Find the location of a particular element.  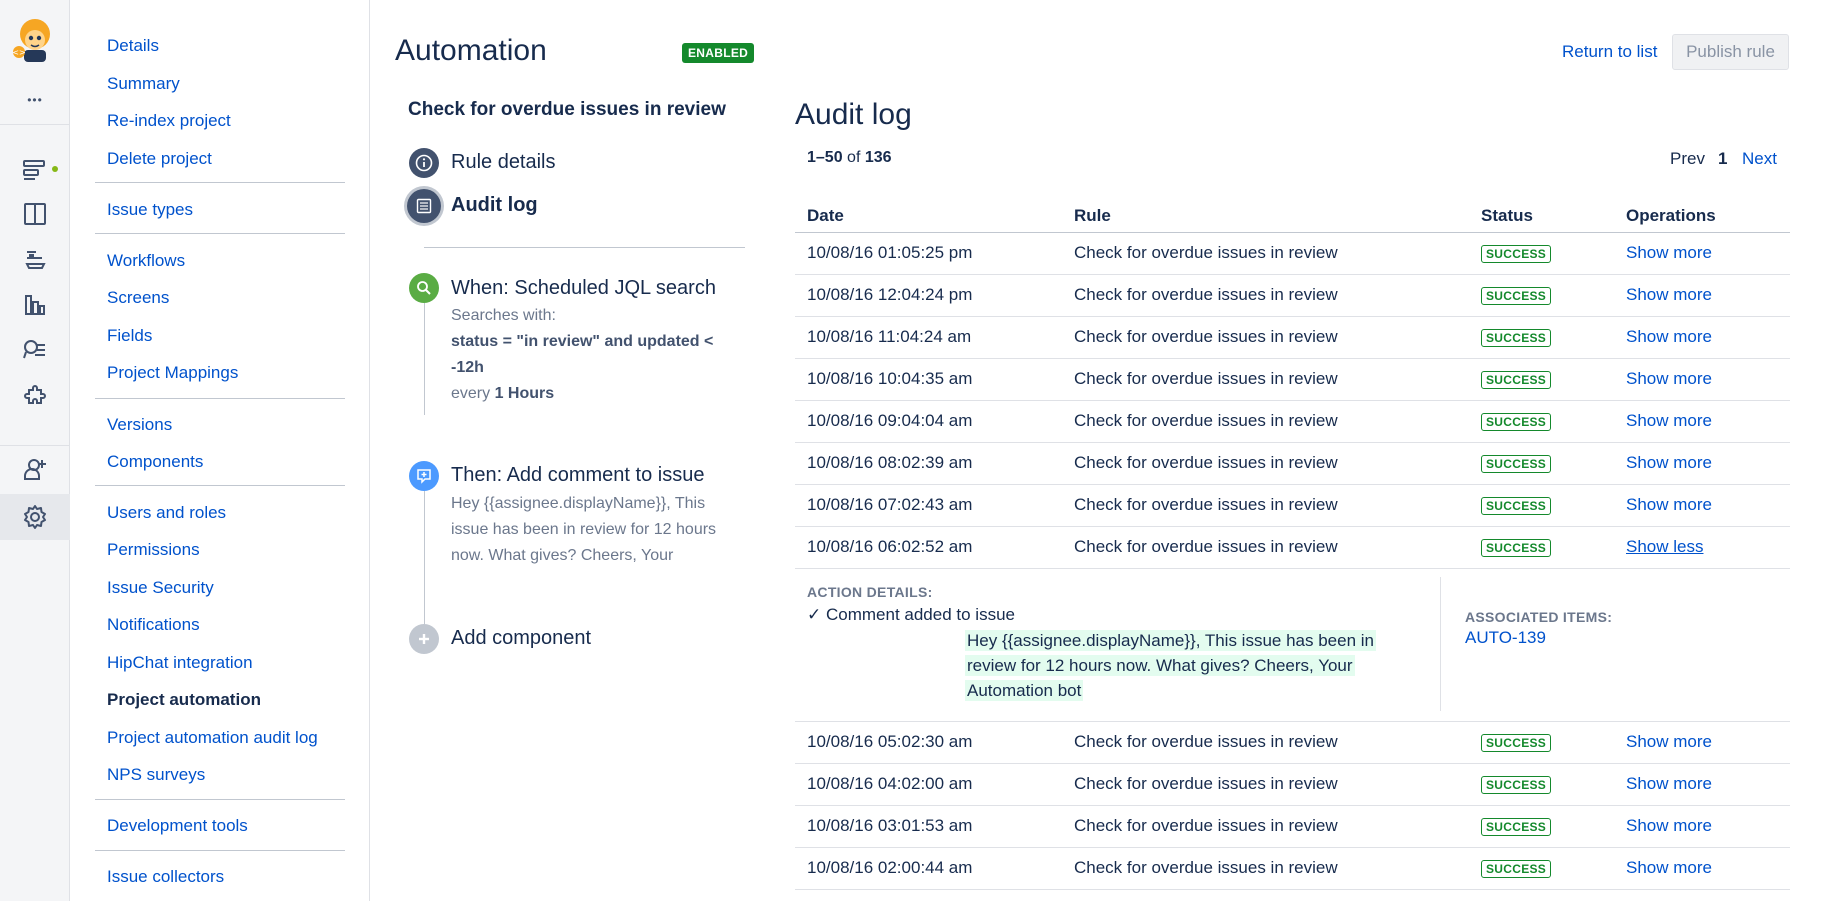

publish-rule-button: Publish rule is located at coordinates (1730, 52).